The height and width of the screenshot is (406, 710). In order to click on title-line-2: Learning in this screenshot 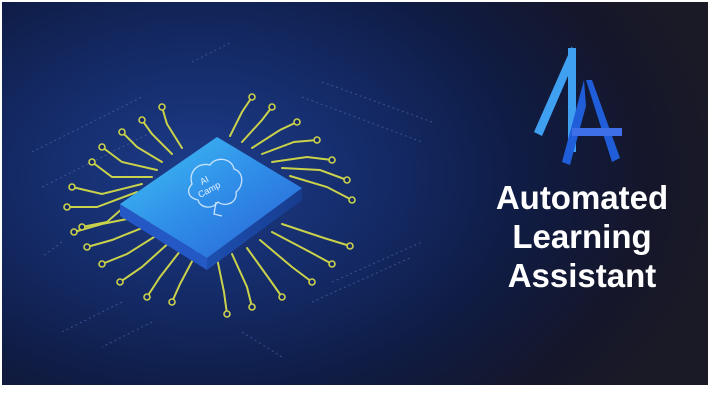, I will do `click(582, 236)`.